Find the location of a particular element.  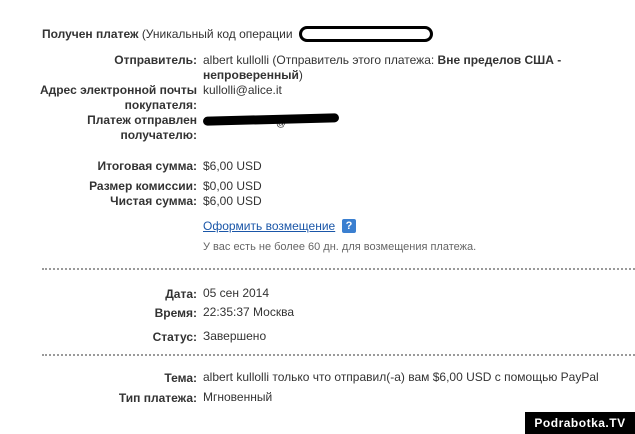

sender-status-line2: непроверенный is located at coordinates (251, 75).